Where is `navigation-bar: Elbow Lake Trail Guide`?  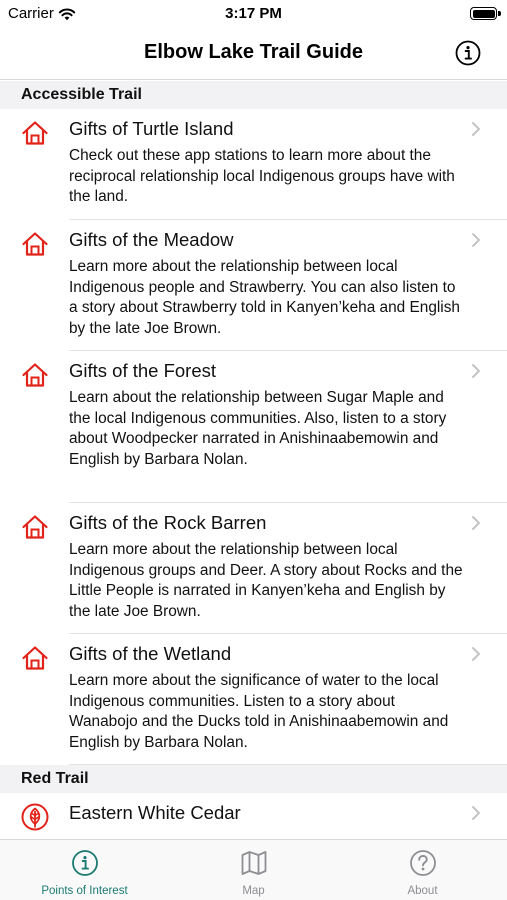
navigation-bar: Elbow Lake Trail Guide is located at coordinates (253, 54).